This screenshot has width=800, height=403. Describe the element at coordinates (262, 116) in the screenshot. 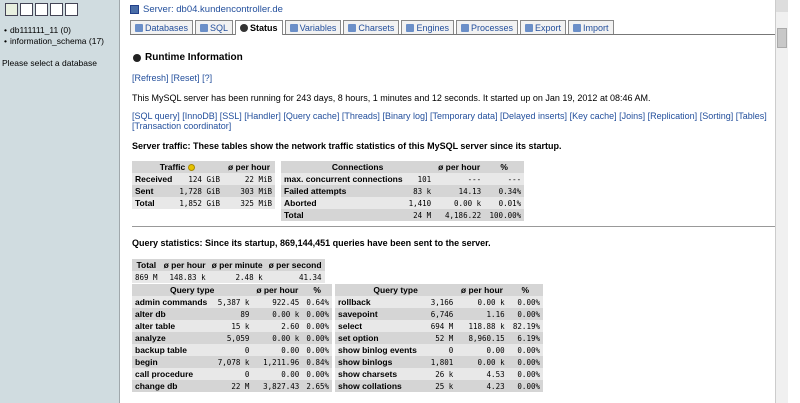

I see `sublink-handler: [Handler]` at that location.